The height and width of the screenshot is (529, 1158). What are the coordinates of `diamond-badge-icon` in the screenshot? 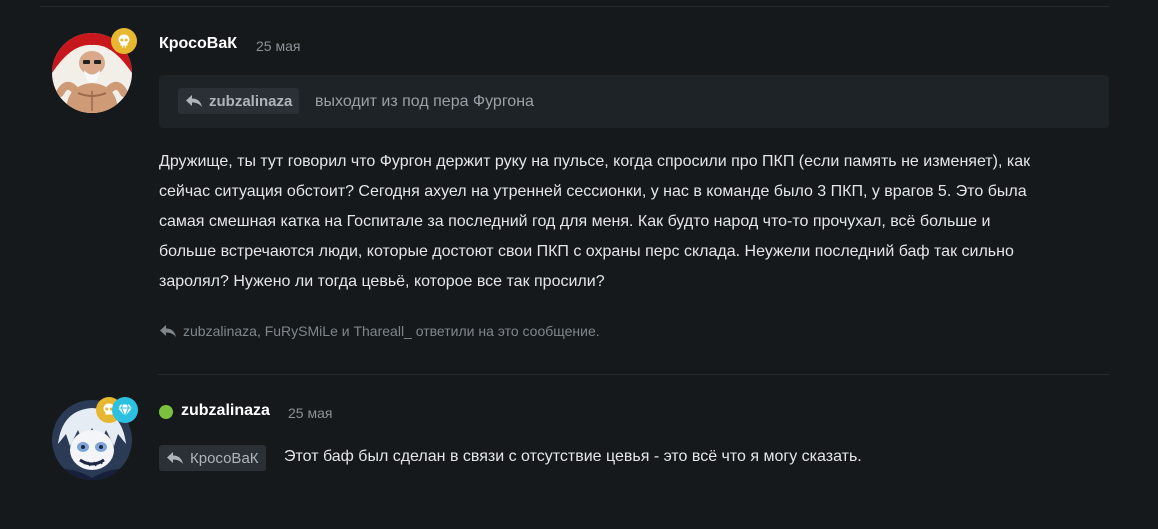 It's located at (125, 410).